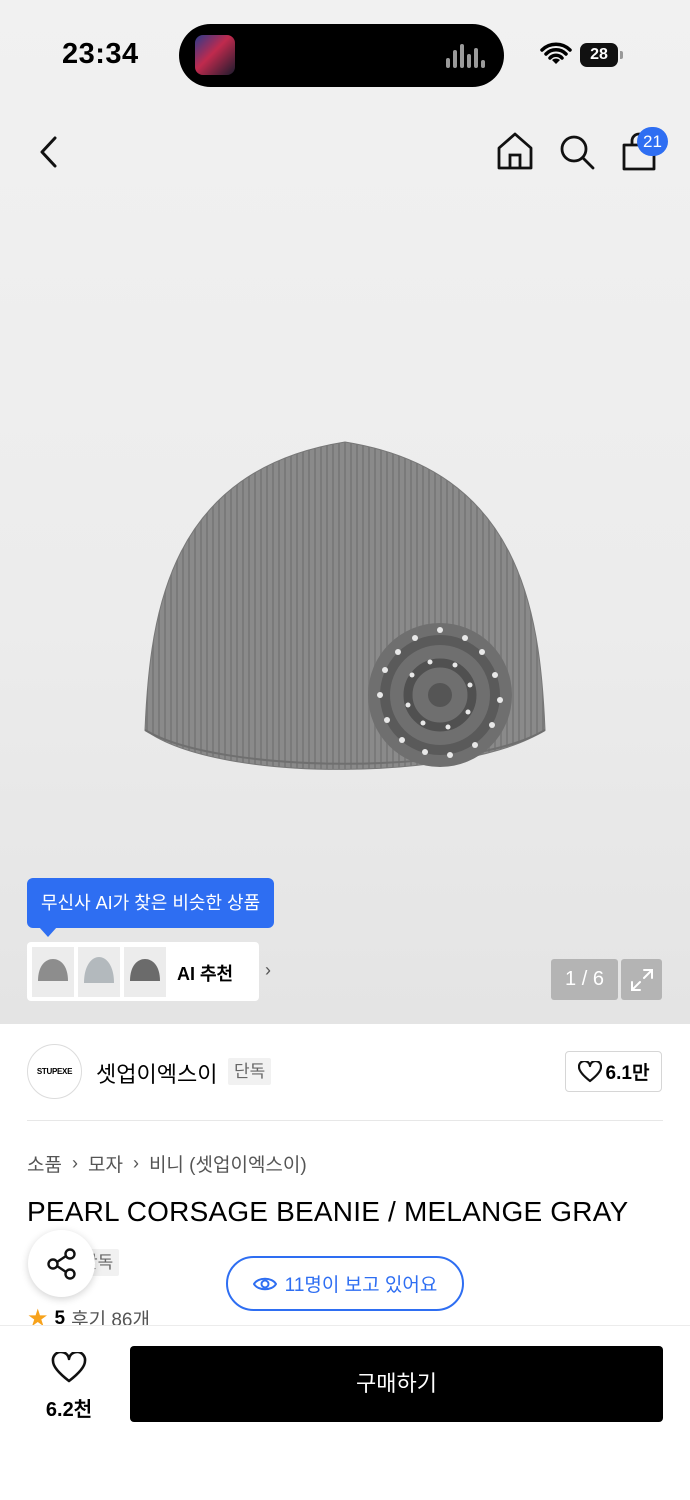  What do you see at coordinates (466, 56) in the screenshot?
I see `audio-wave-icon` at bounding box center [466, 56].